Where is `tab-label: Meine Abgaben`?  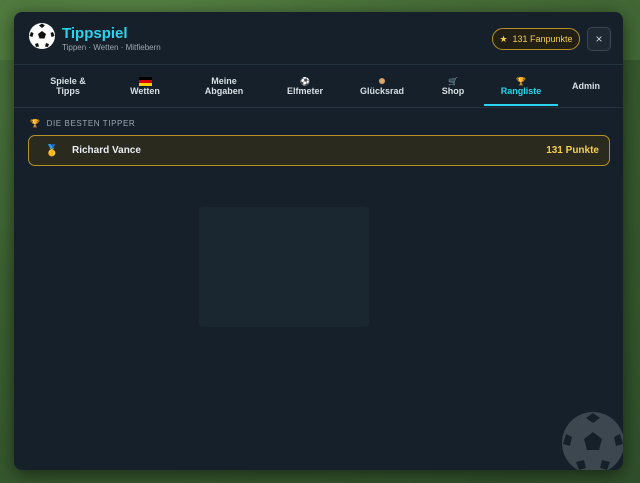 tab-label: Meine Abgaben is located at coordinates (224, 86).